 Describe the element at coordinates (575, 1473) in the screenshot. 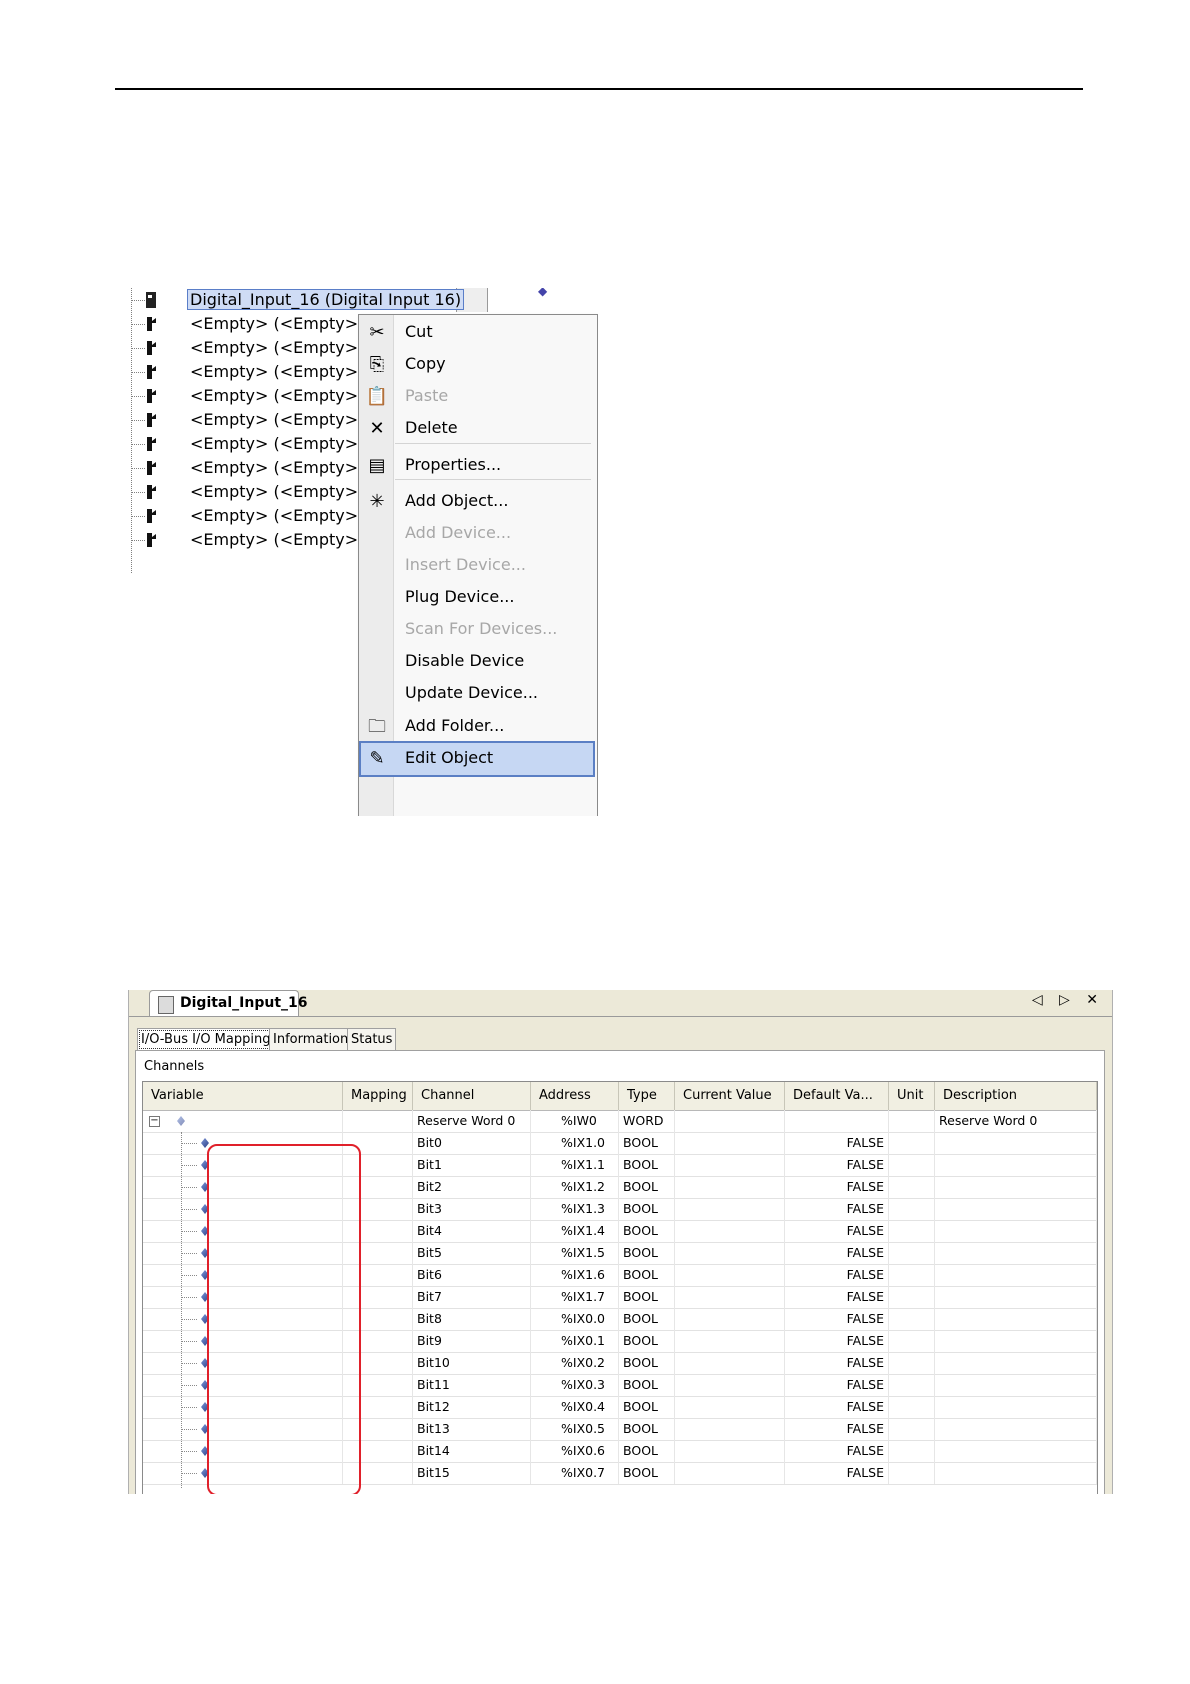

I see `cell-address: %IX0.7` at that location.